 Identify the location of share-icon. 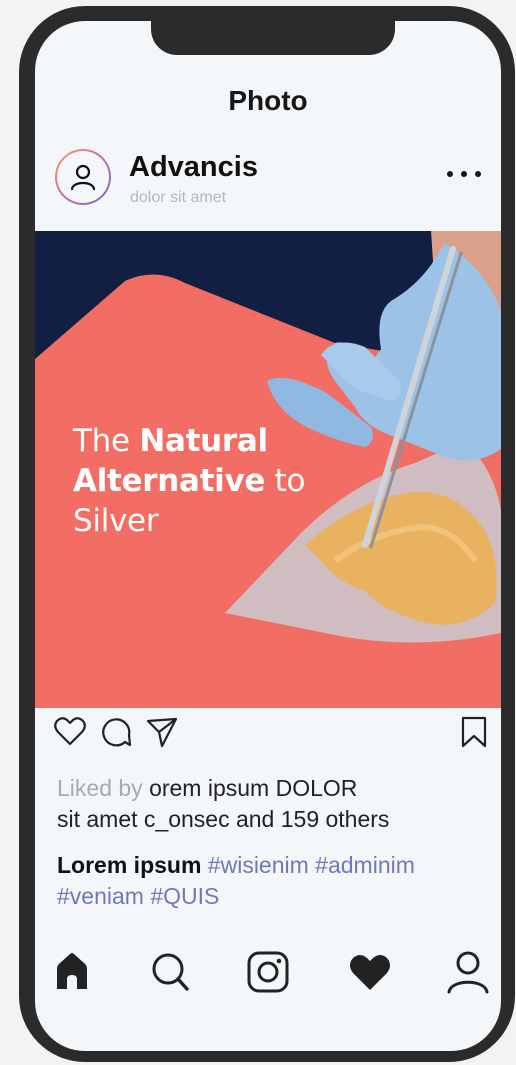
(162, 732).